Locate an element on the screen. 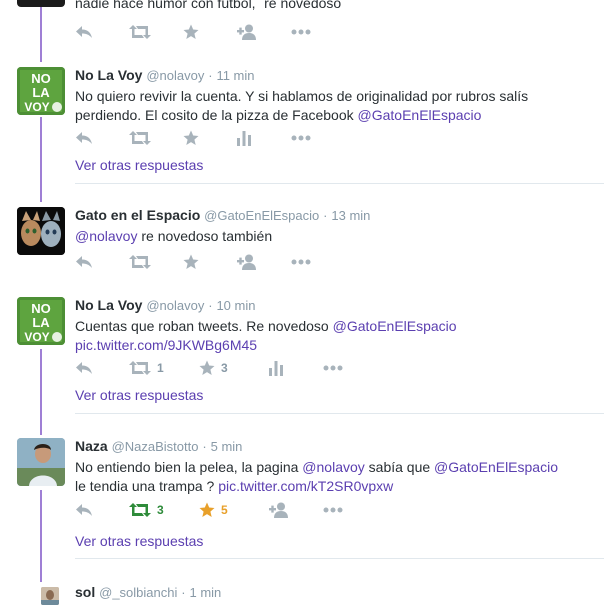 This screenshot has width=604, height=605. pic-link: pic.twitter.com/9JKWBg6M45 is located at coordinates (166, 345).